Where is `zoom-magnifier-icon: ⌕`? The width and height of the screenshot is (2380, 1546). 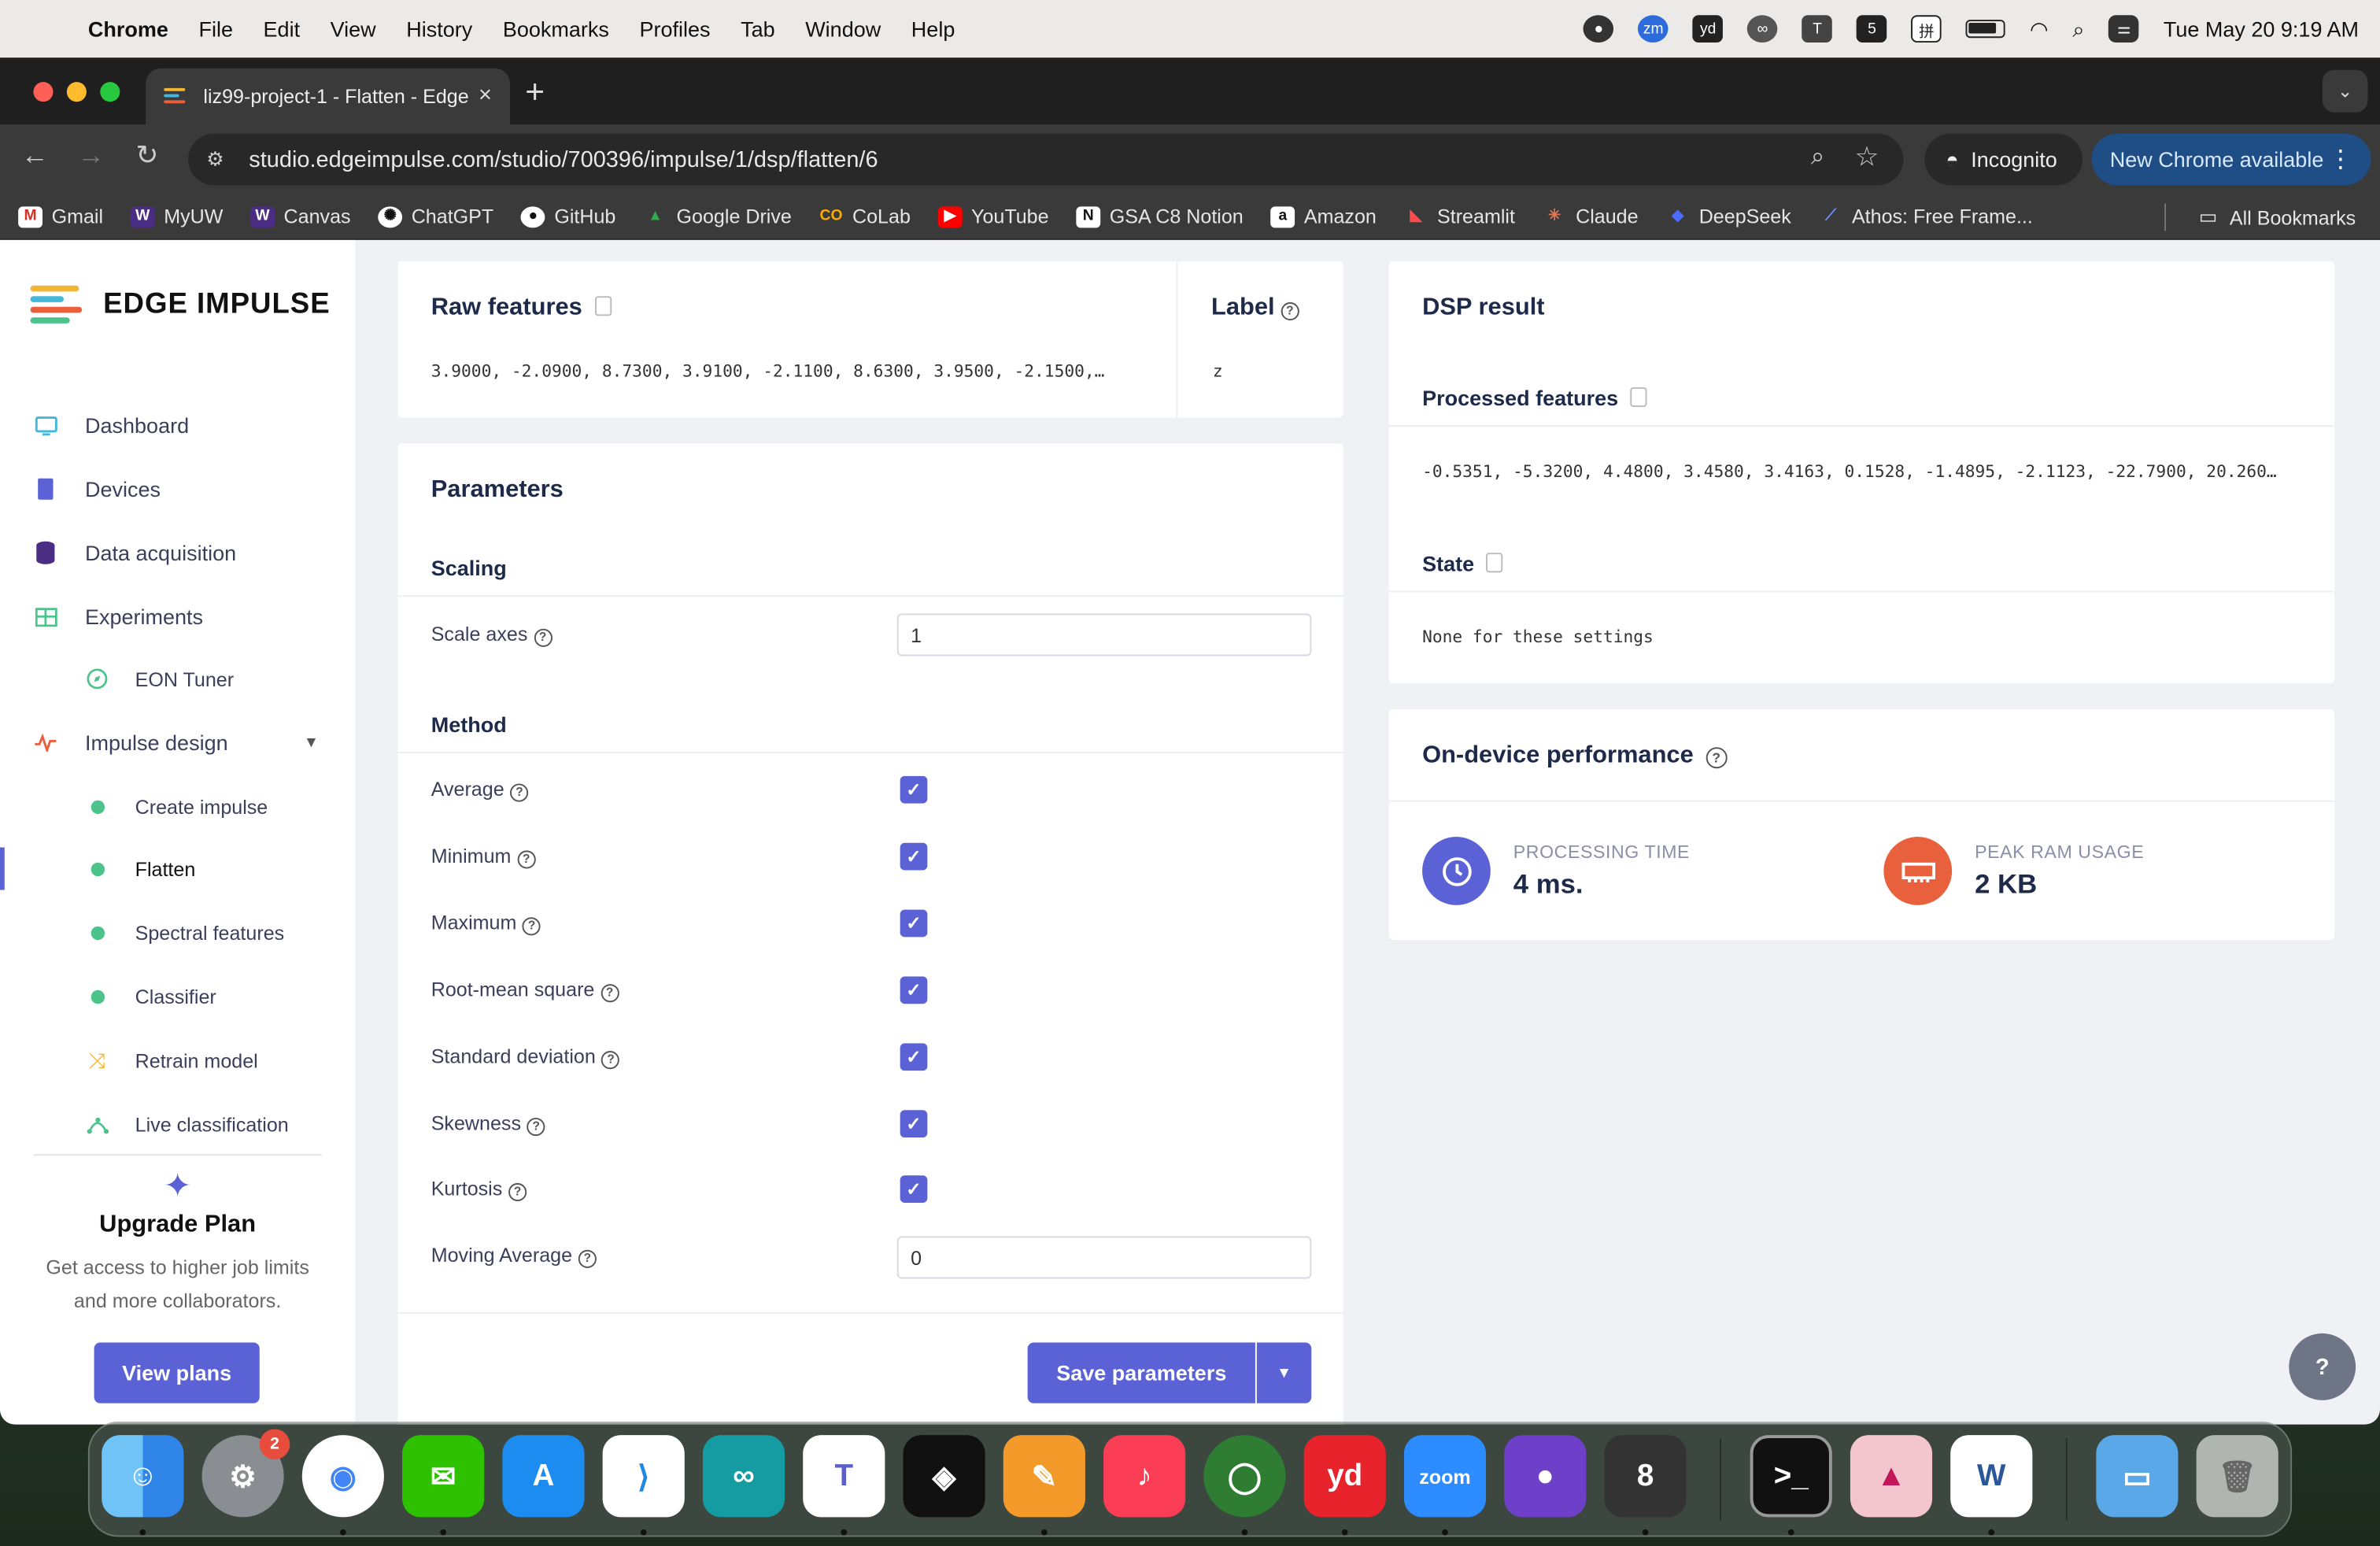 zoom-magnifier-icon: ⌕ is located at coordinates (1817, 158).